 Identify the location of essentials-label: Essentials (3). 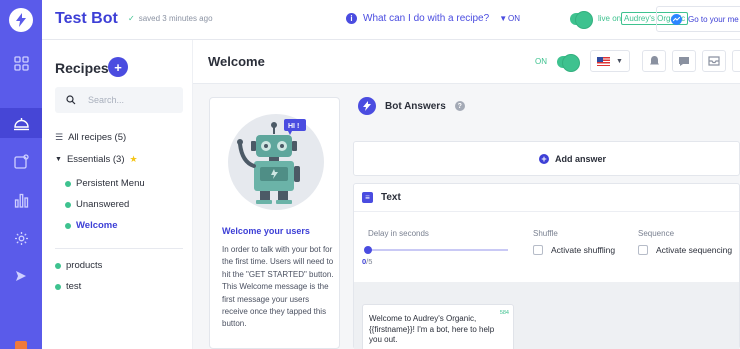
(95, 159).